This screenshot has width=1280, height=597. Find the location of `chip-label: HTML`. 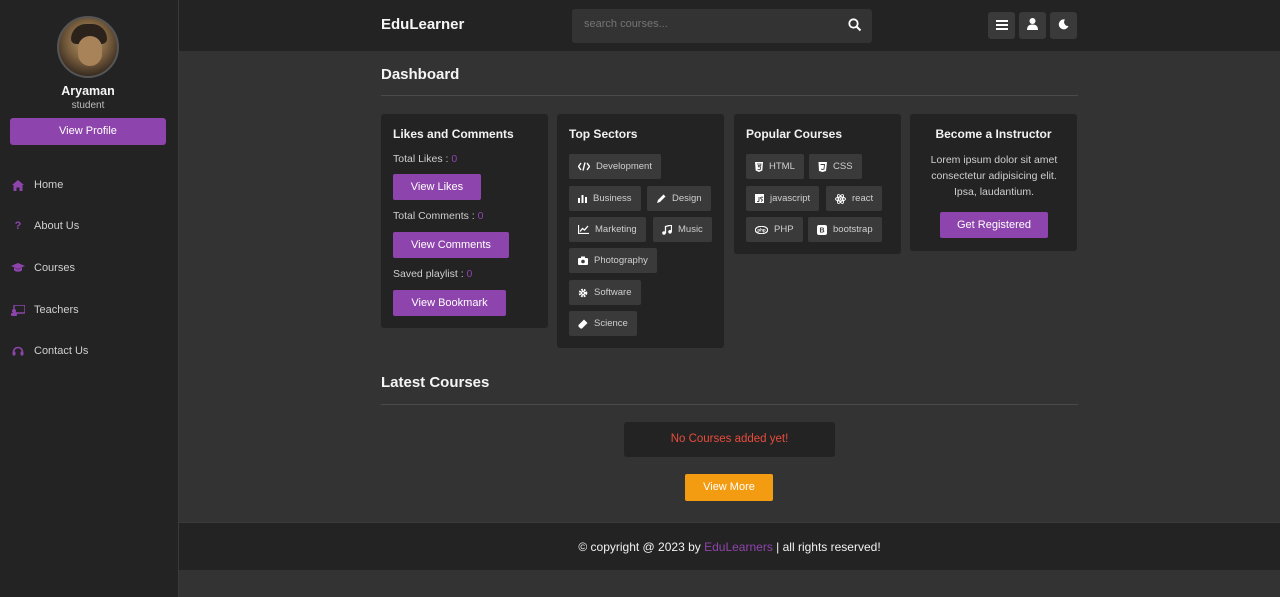

chip-label: HTML is located at coordinates (782, 166).